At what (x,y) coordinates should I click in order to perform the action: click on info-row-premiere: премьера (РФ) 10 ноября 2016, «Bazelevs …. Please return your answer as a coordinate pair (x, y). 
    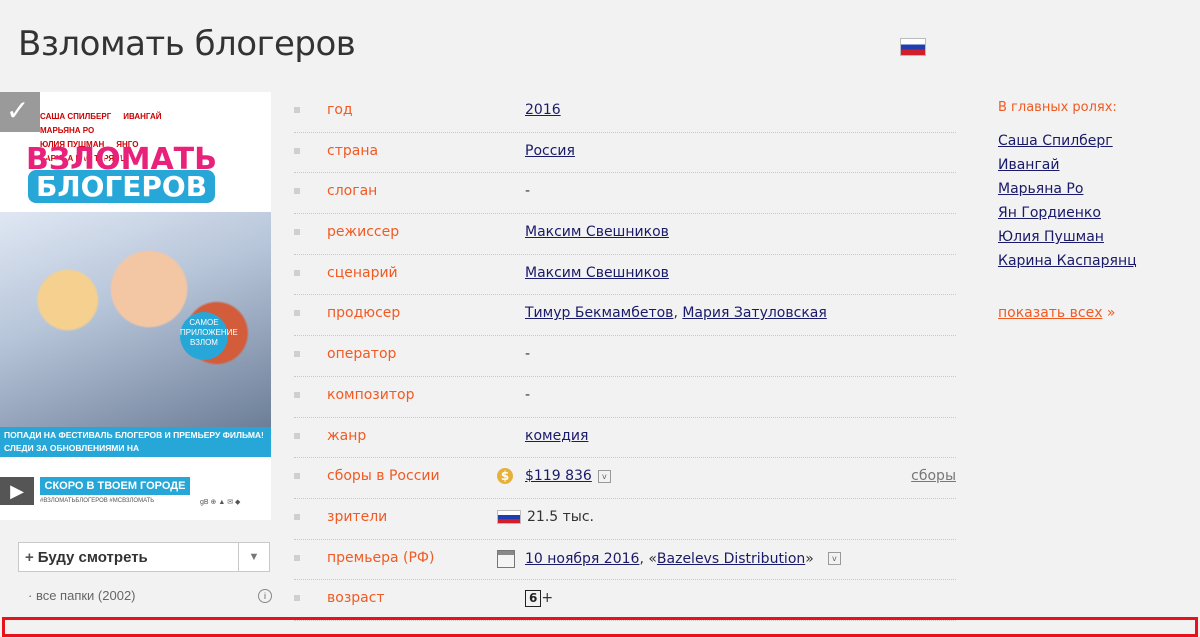
    Looking at the image, I should click on (625, 560).